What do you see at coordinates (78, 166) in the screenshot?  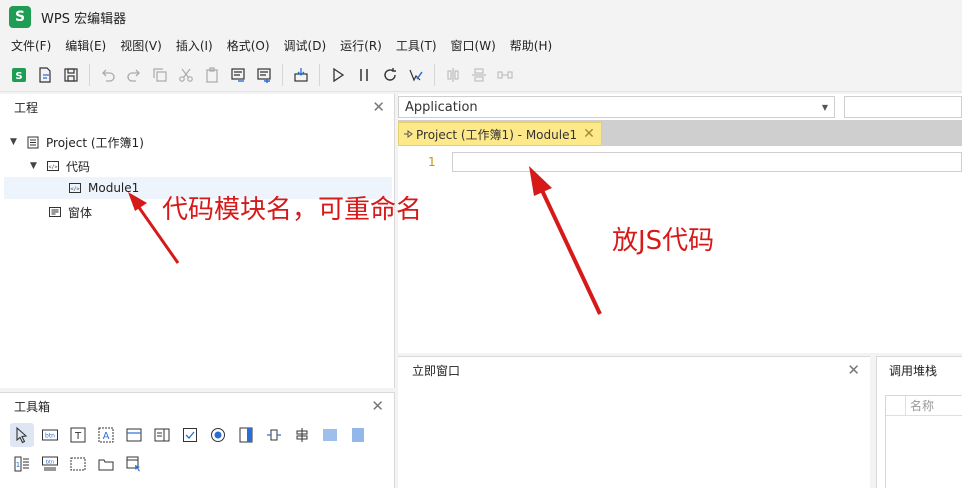 I see `tree-item-label: 代码` at bounding box center [78, 166].